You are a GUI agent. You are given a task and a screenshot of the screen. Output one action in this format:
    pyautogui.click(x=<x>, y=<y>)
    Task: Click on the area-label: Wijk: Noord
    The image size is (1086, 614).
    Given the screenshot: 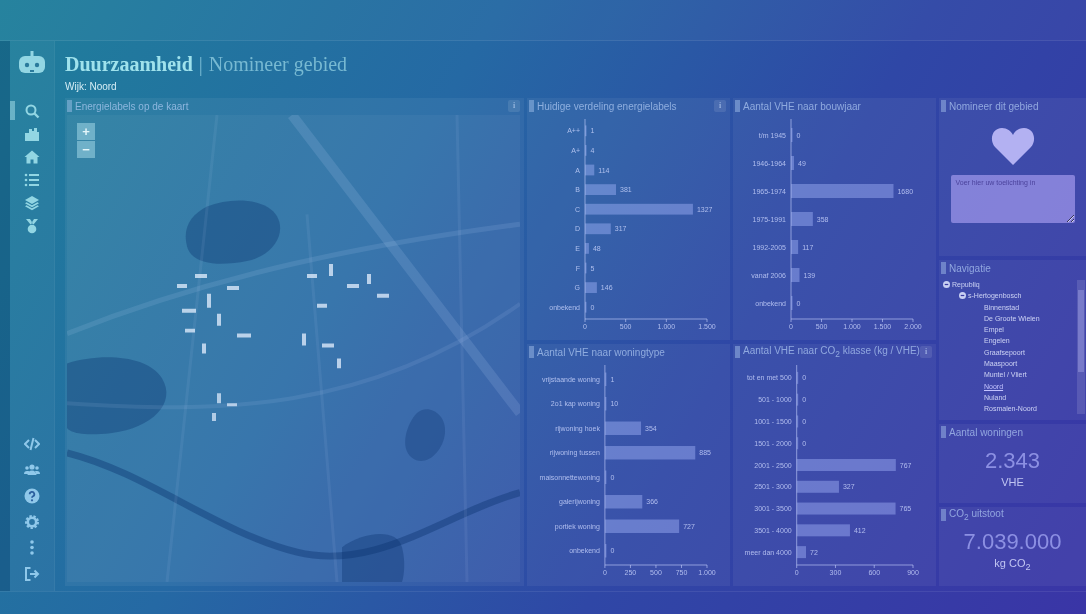 What is the action you would take?
    pyautogui.click(x=91, y=86)
    